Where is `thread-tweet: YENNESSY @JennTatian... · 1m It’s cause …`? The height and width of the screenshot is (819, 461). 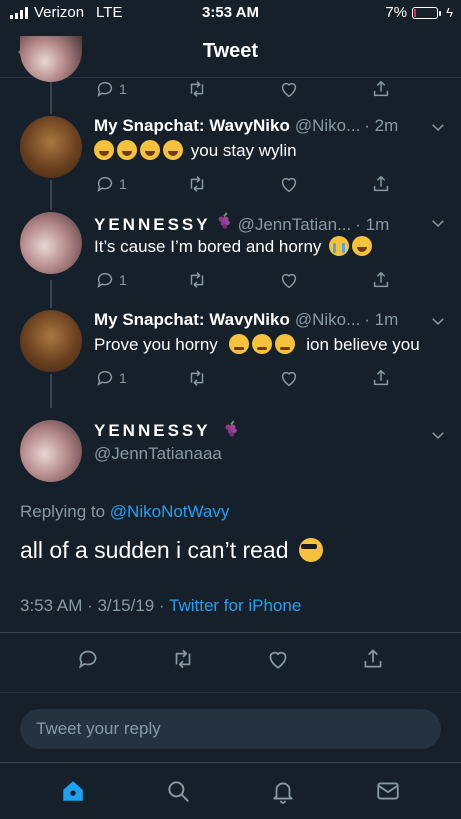 thread-tweet: YENNESSY @JennTatian... · 1m It’s cause … is located at coordinates (230, 257).